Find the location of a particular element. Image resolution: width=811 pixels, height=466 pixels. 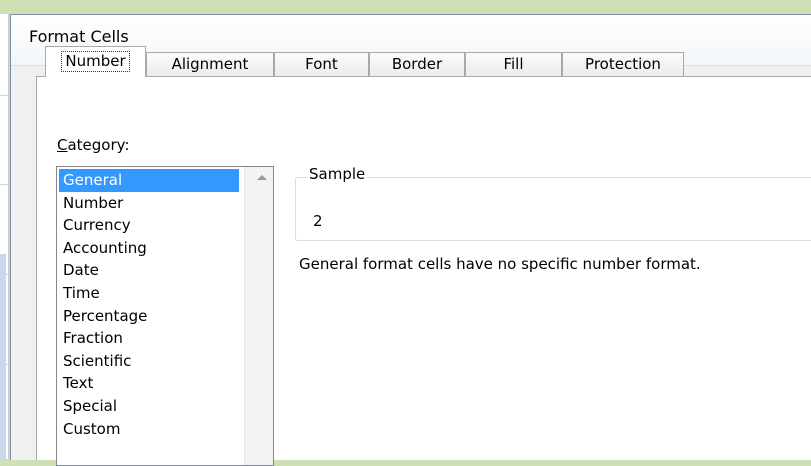

list-item-special: Special is located at coordinates (149, 406).